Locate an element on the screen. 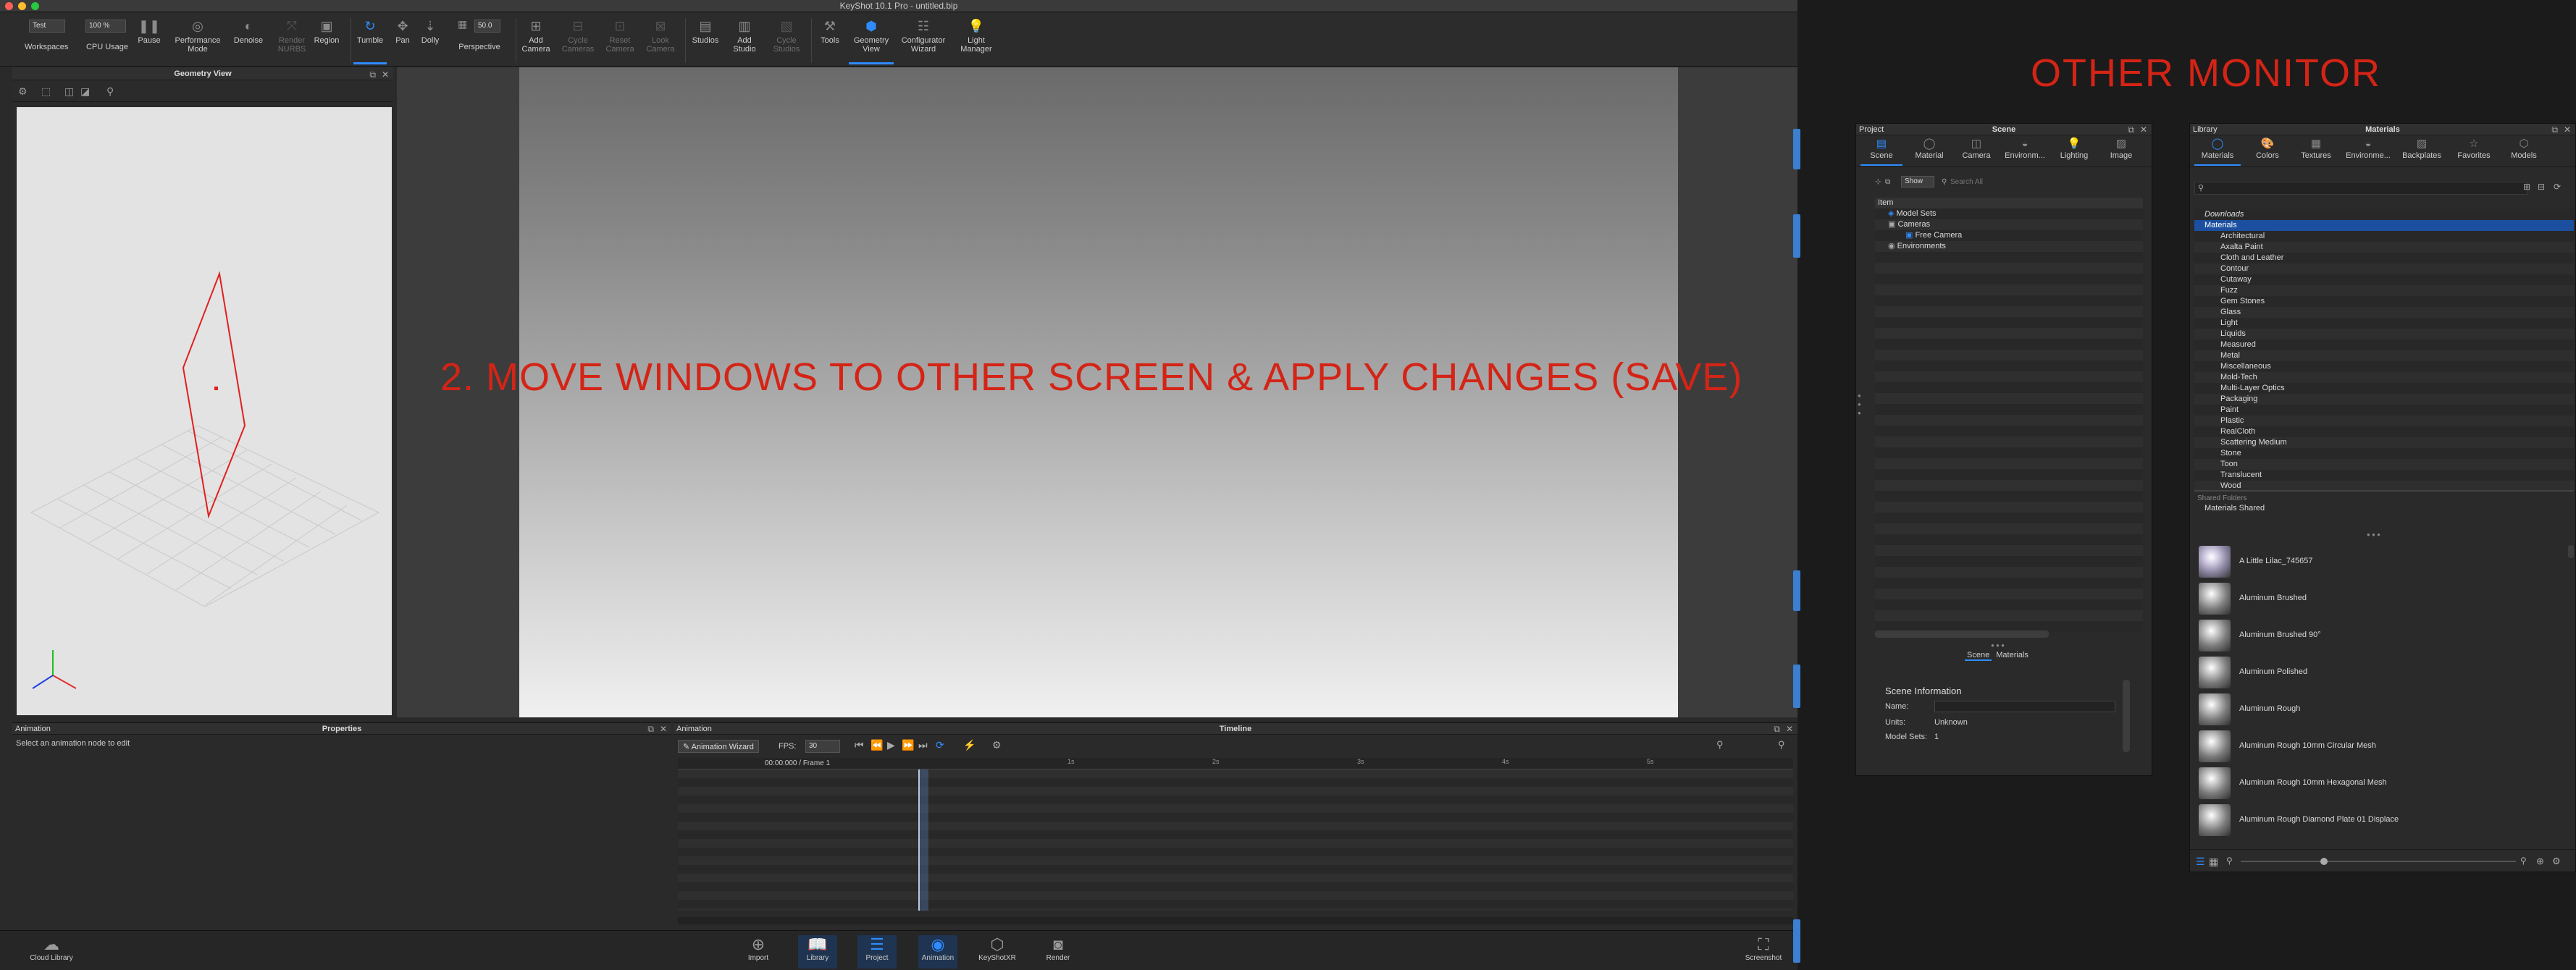 The height and width of the screenshot is (970, 2576). toolbar-tools: ⚒ Tools is located at coordinates (830, 39).